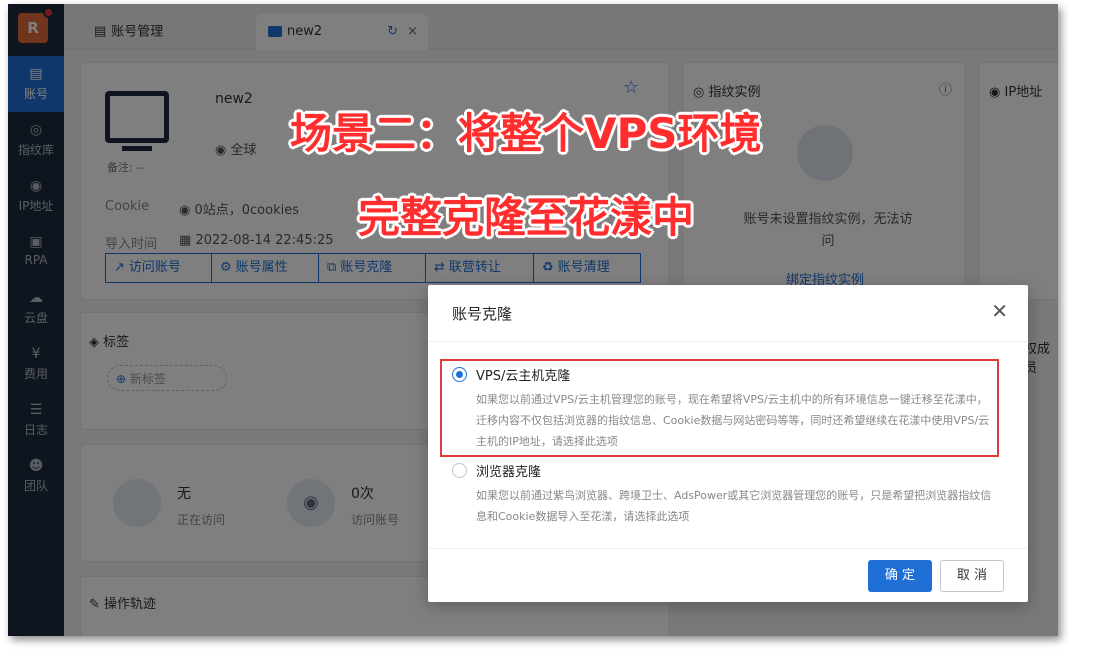 This screenshot has width=1093, height=661. Describe the element at coordinates (526, 133) in the screenshot. I see `headline-line1: 场景二：将整个VPS环境` at that location.